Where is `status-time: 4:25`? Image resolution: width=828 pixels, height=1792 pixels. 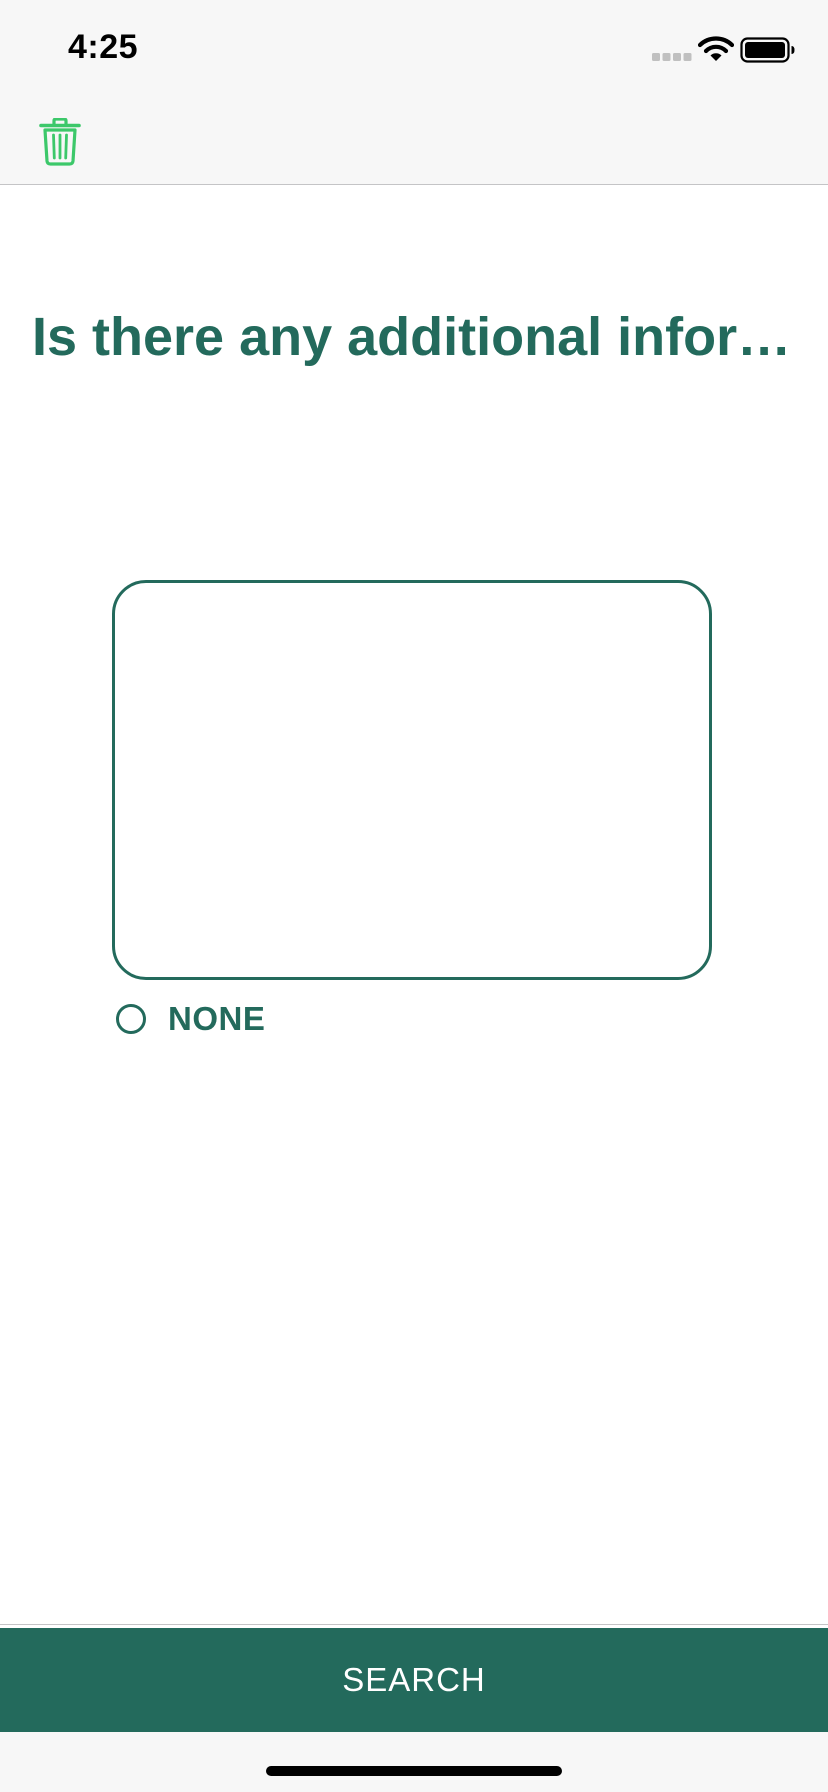 status-time: 4:25 is located at coordinates (103, 47).